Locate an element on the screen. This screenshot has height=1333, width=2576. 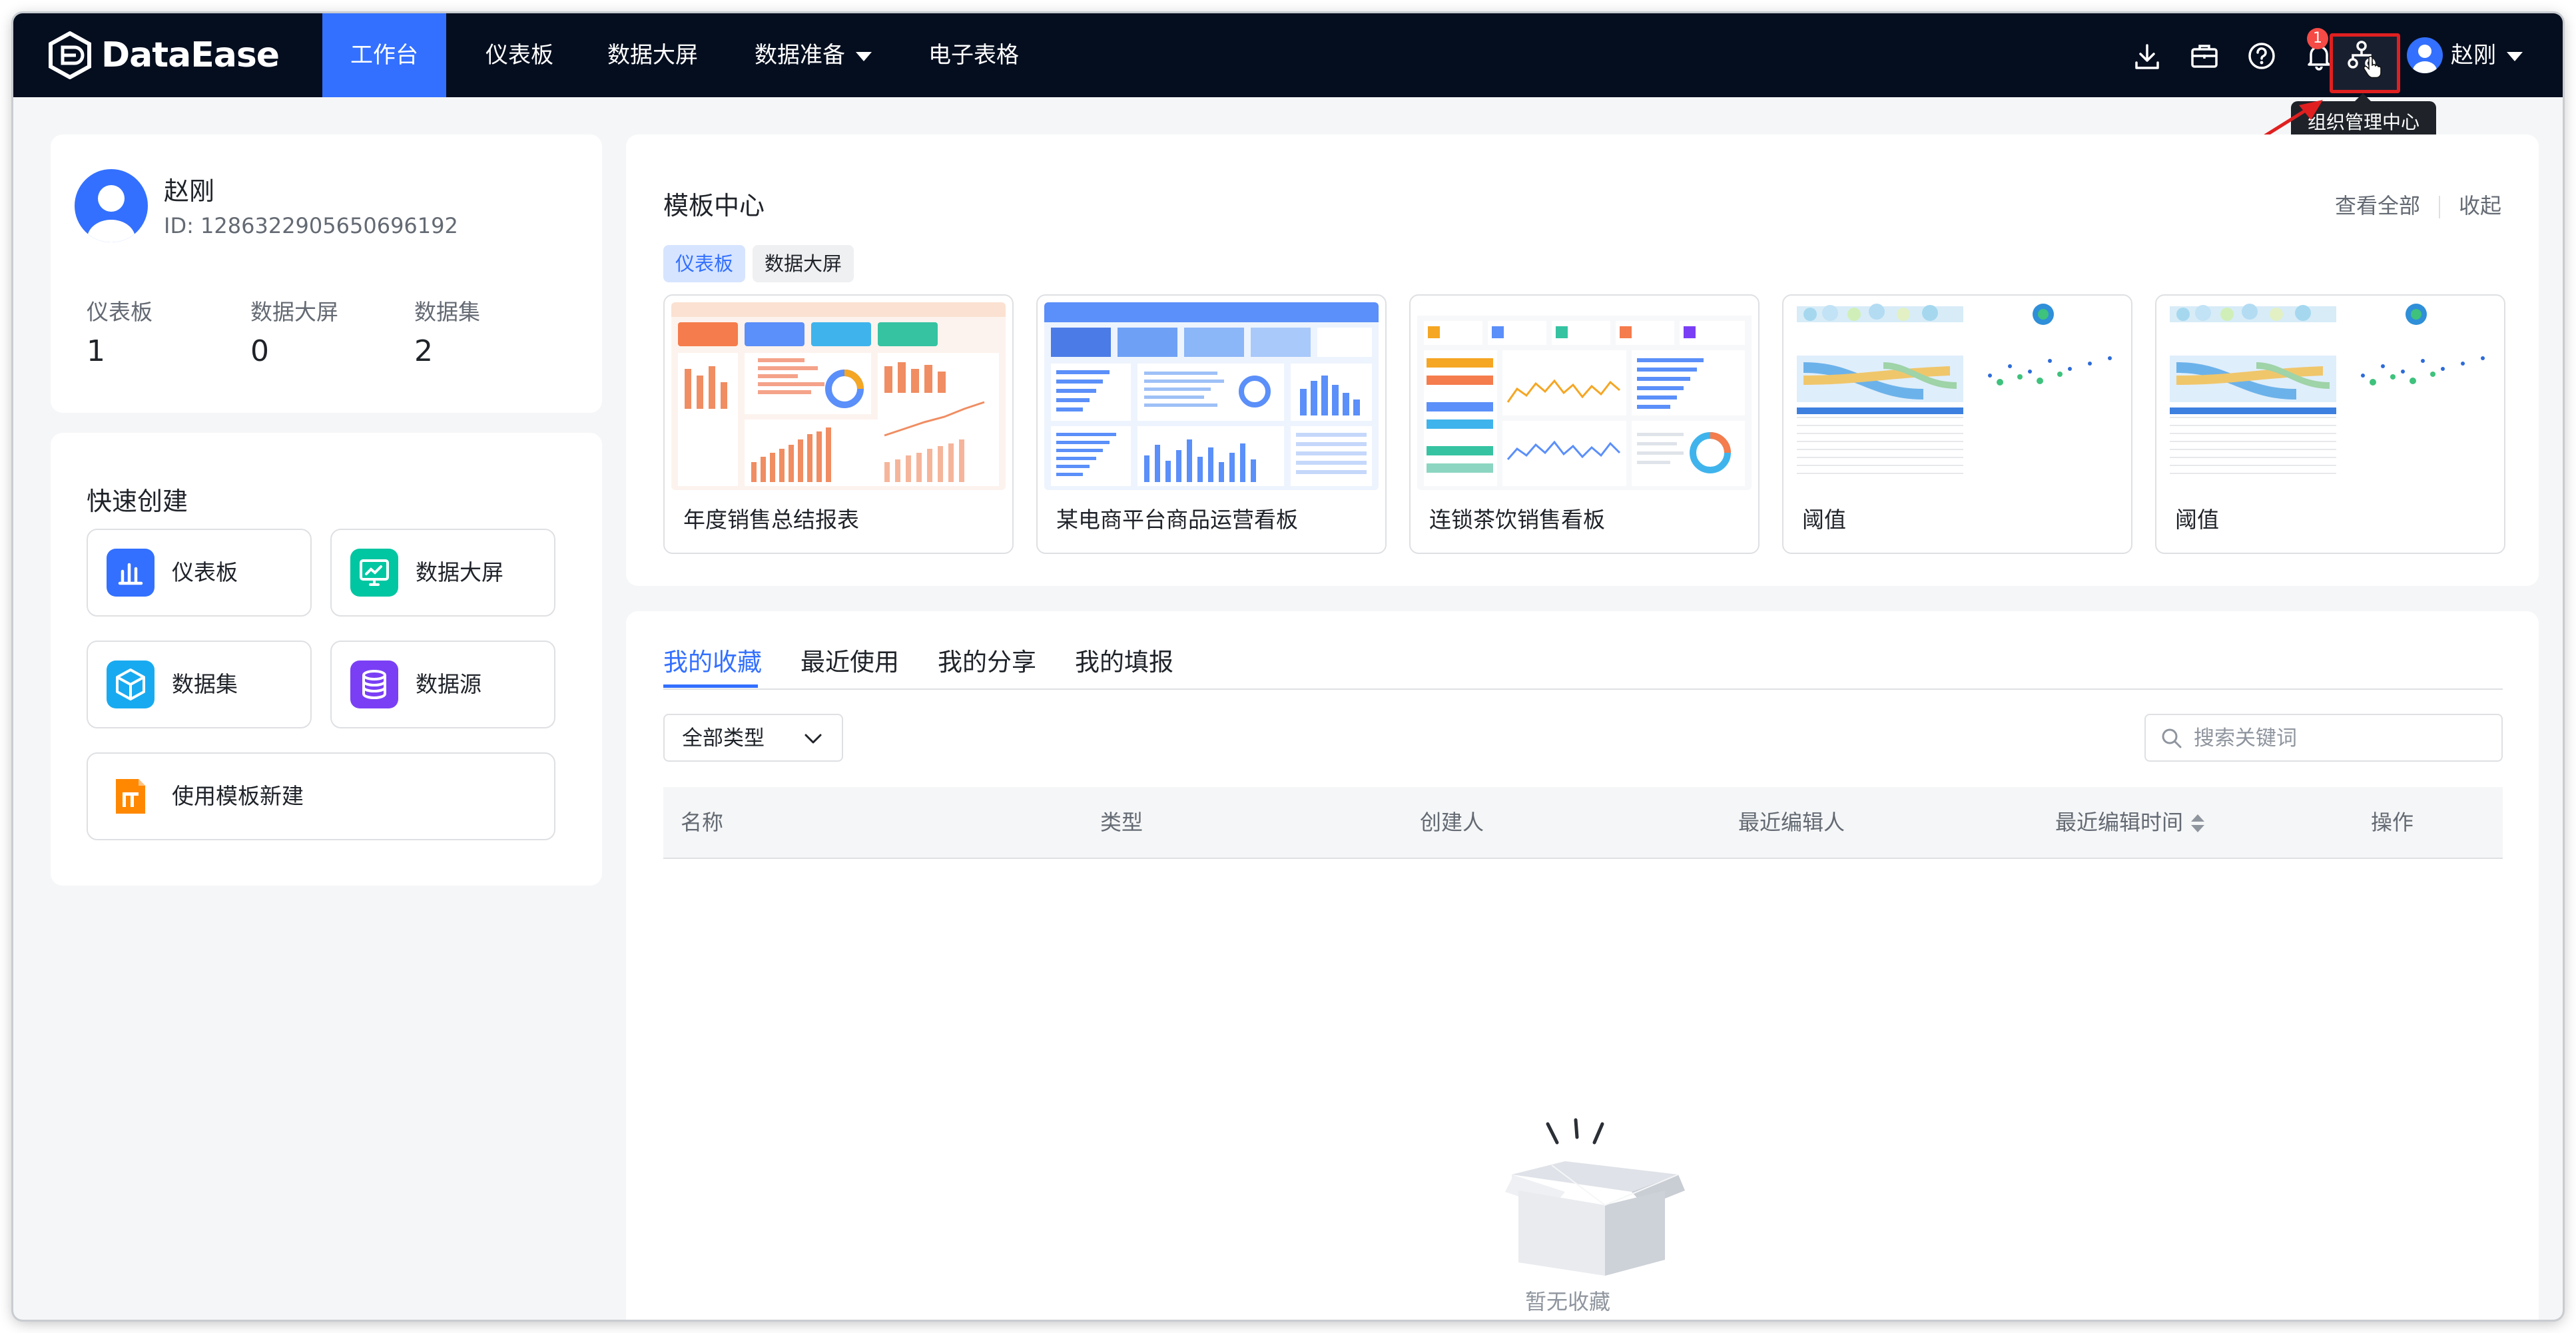
search-box is located at coordinates (2323, 738).